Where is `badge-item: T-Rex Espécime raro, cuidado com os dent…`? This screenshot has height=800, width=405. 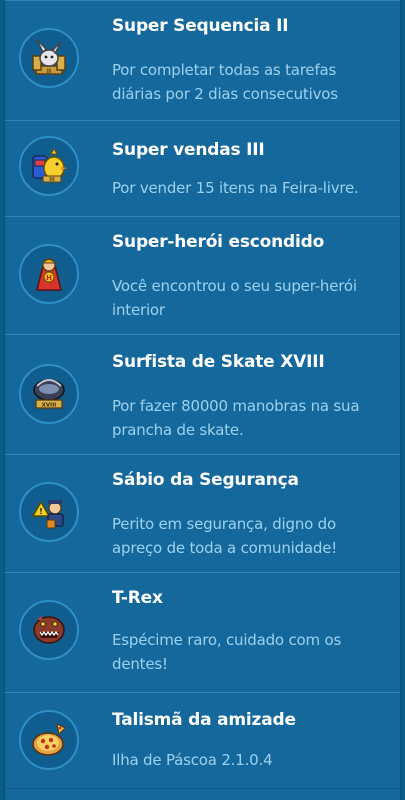 badge-item: T-Rex Espécime raro, cuidado com os dent… is located at coordinates (202, 632).